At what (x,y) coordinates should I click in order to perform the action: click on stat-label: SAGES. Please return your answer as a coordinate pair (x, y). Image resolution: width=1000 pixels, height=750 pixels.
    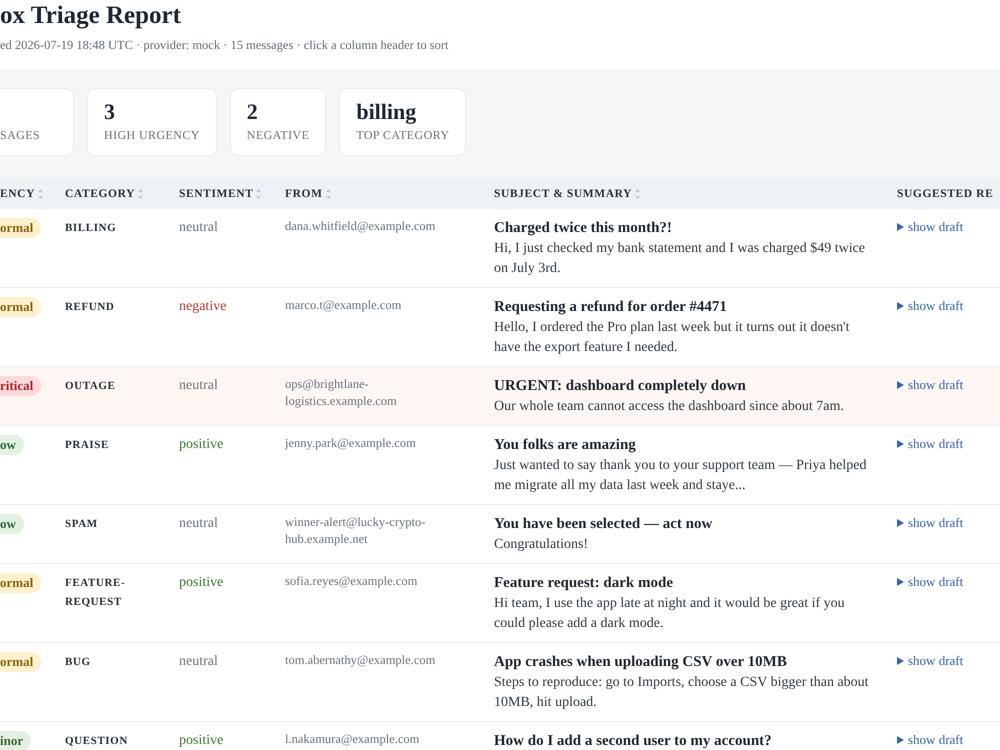
    Looking at the image, I should click on (21, 135).